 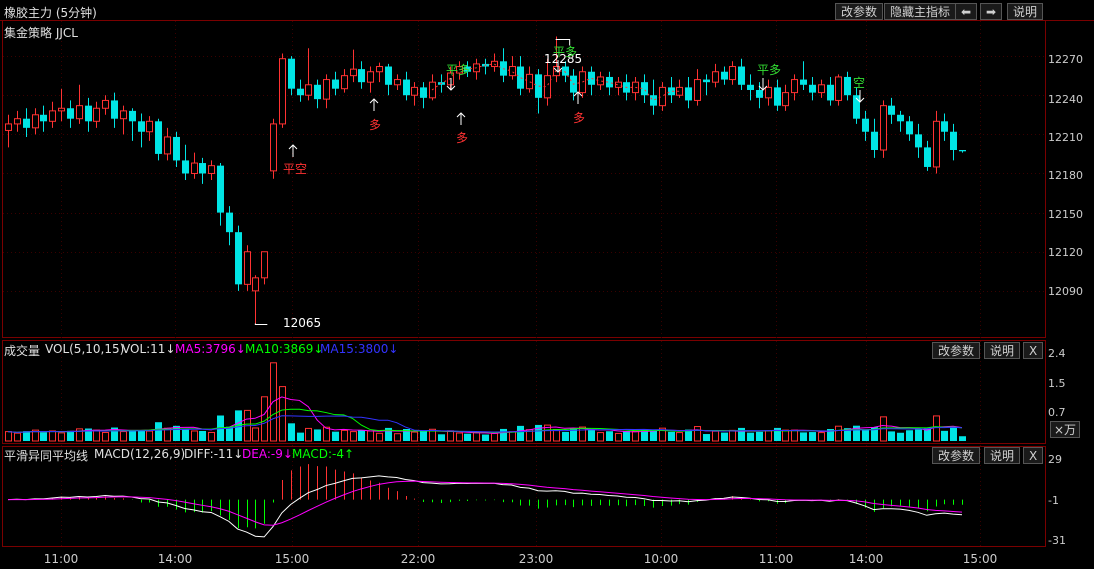 What do you see at coordinates (1065, 175) in the screenshot?
I see `price-tick: 12180` at bounding box center [1065, 175].